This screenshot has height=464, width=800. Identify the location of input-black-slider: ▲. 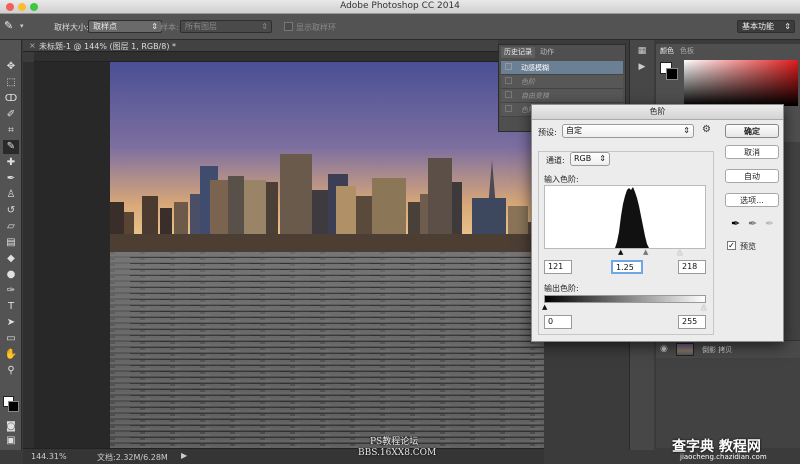
(620, 252).